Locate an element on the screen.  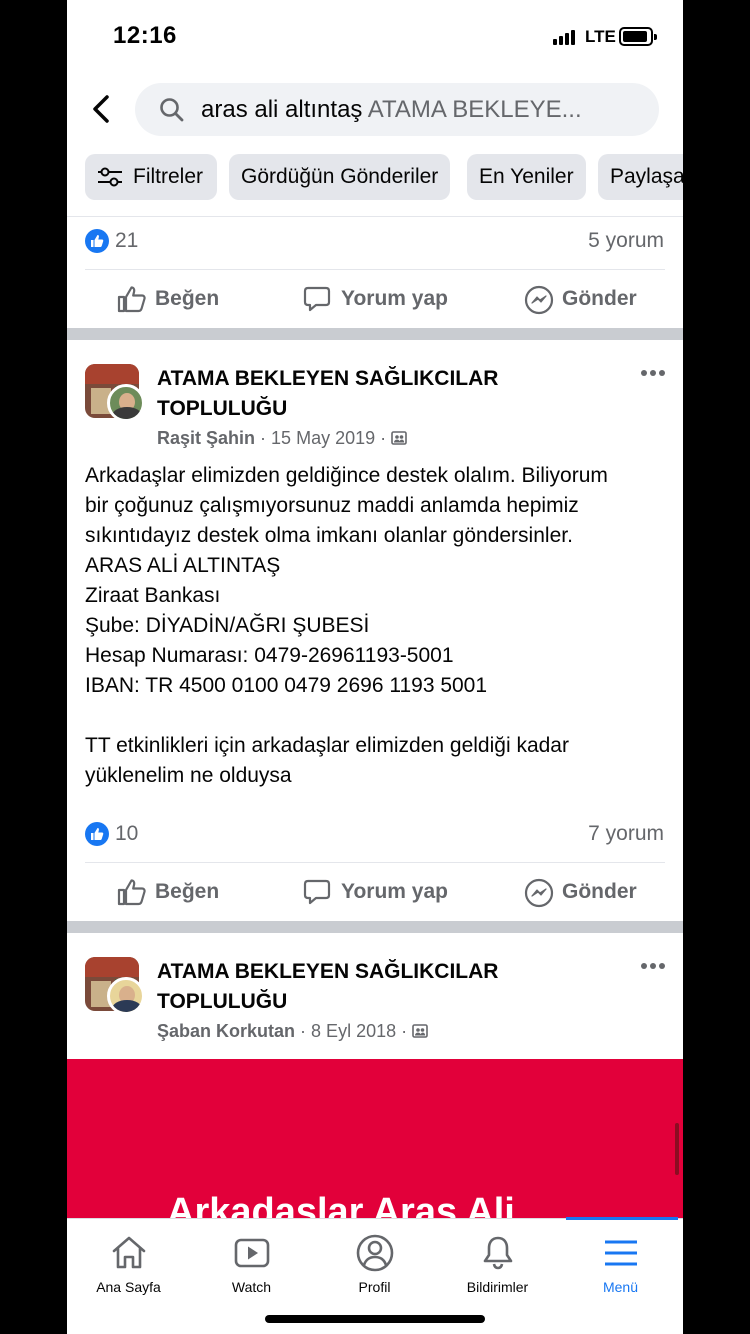
post-reactions: 10 7 yorum is located at coordinates (375, 834).